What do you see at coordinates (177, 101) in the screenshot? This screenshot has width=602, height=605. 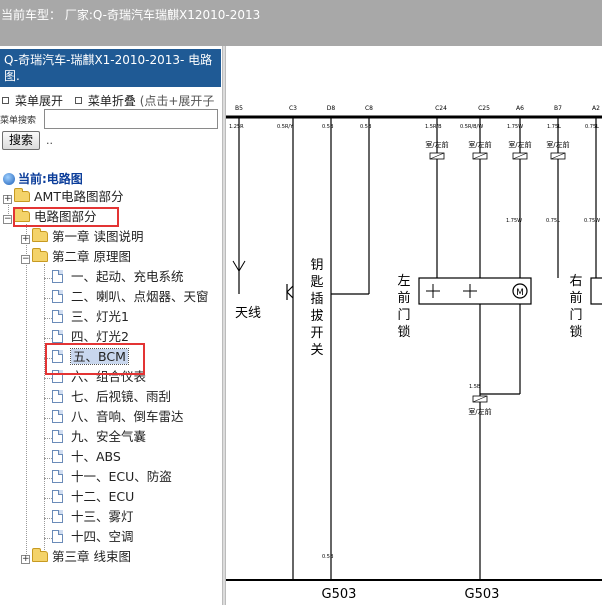 I see `collapse-hint: (点击+展开子` at bounding box center [177, 101].